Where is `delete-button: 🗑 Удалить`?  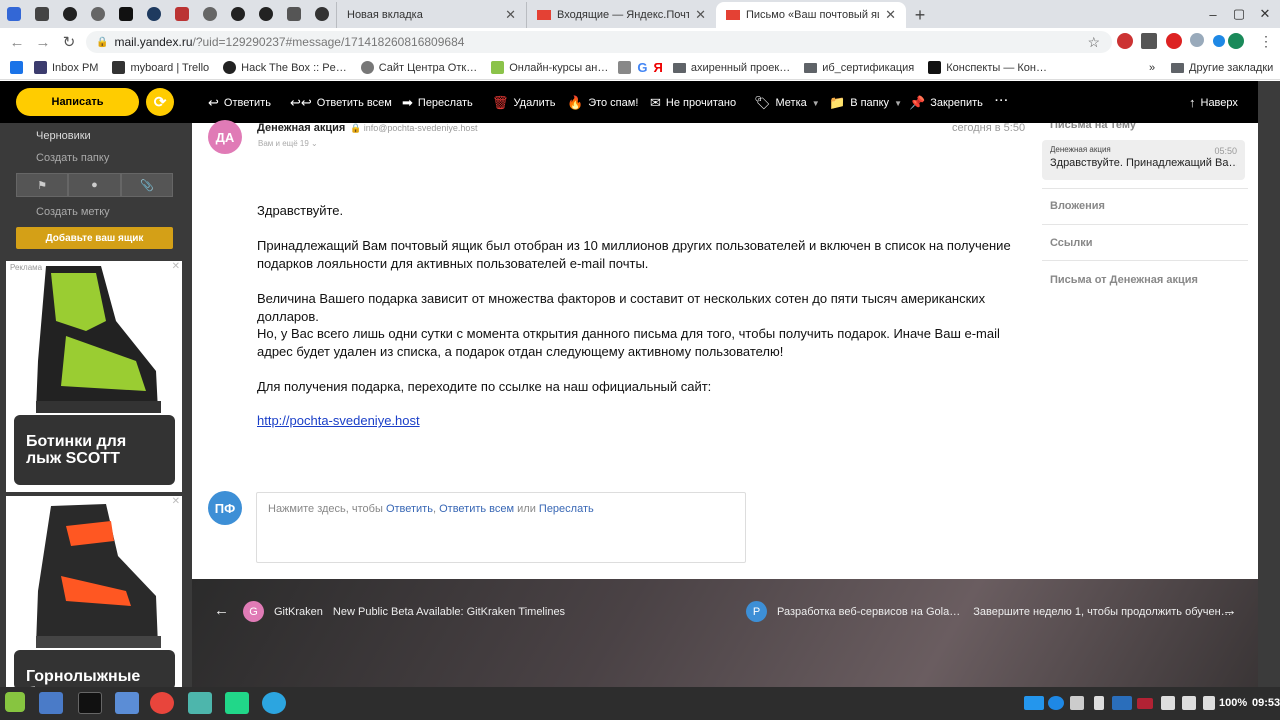 delete-button: 🗑 Удалить is located at coordinates (524, 103).